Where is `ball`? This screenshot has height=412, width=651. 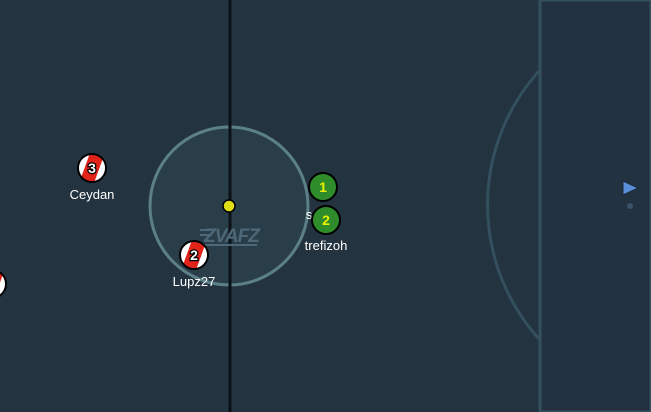 ball is located at coordinates (229, 206).